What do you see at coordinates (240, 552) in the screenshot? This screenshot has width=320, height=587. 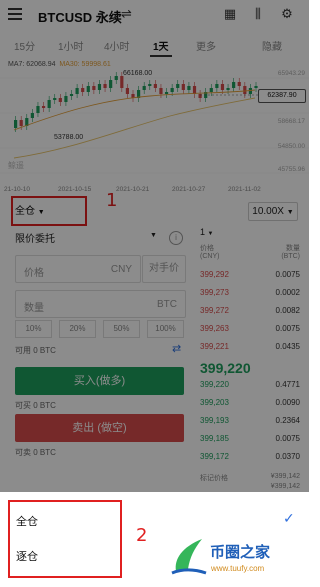 I see `site-logo-text: 币圈之家` at bounding box center [240, 552].